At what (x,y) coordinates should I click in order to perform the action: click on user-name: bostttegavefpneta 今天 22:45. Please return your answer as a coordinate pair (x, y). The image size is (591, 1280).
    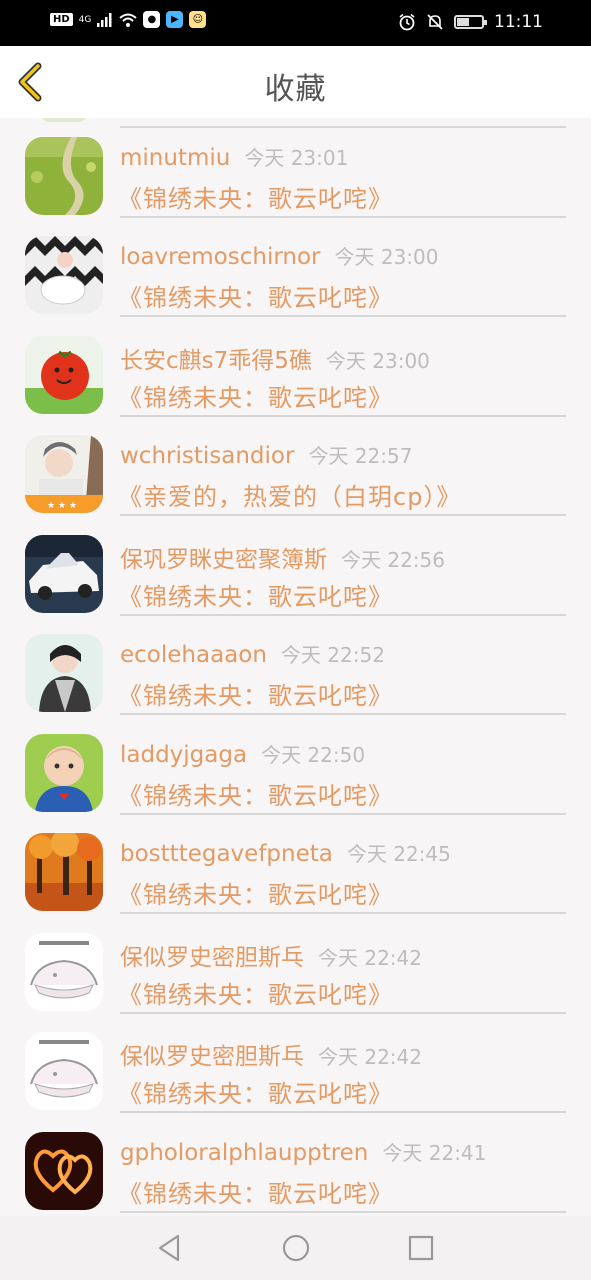
    Looking at the image, I should click on (285, 852).